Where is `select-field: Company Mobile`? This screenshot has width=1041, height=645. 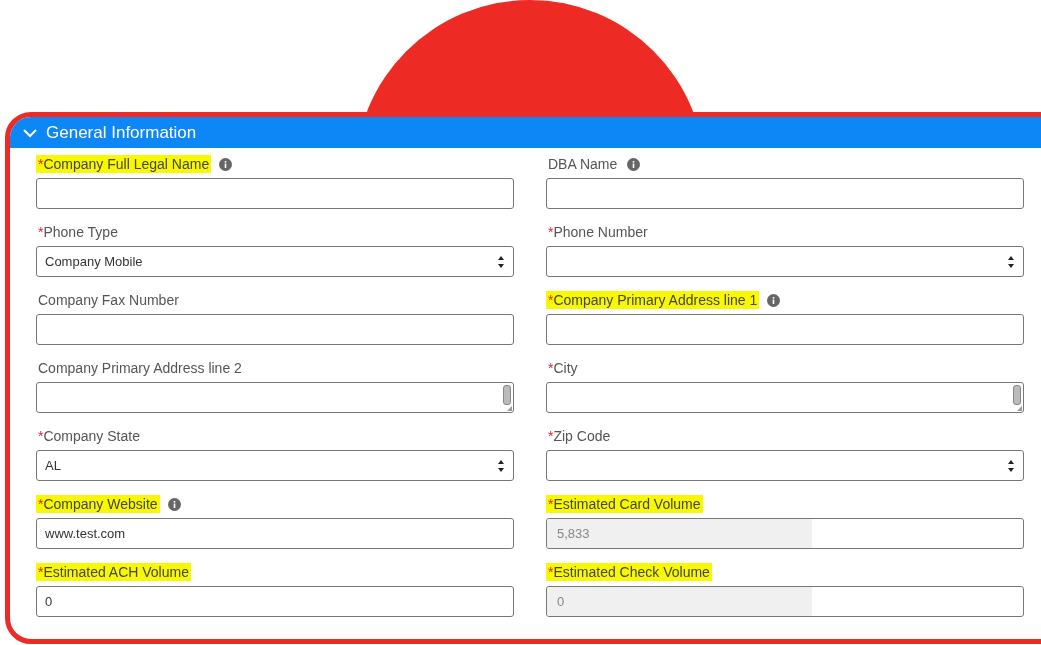 select-field: Company Mobile is located at coordinates (275, 261).